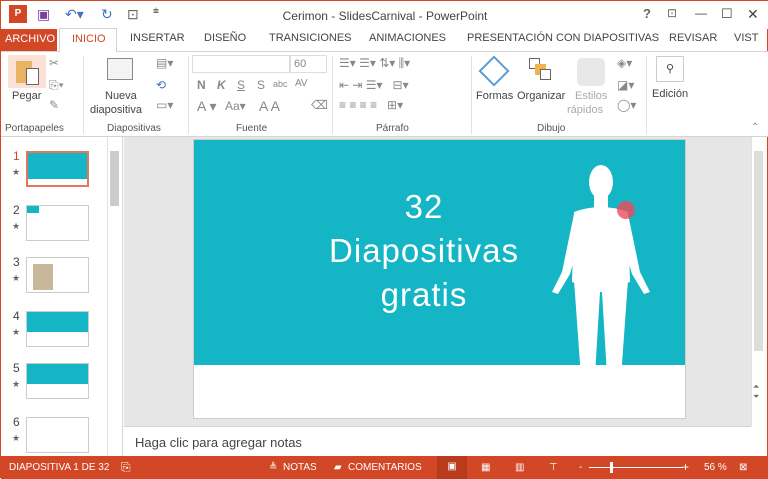  I want to click on reset-icon: ⟲, so click(161, 85).